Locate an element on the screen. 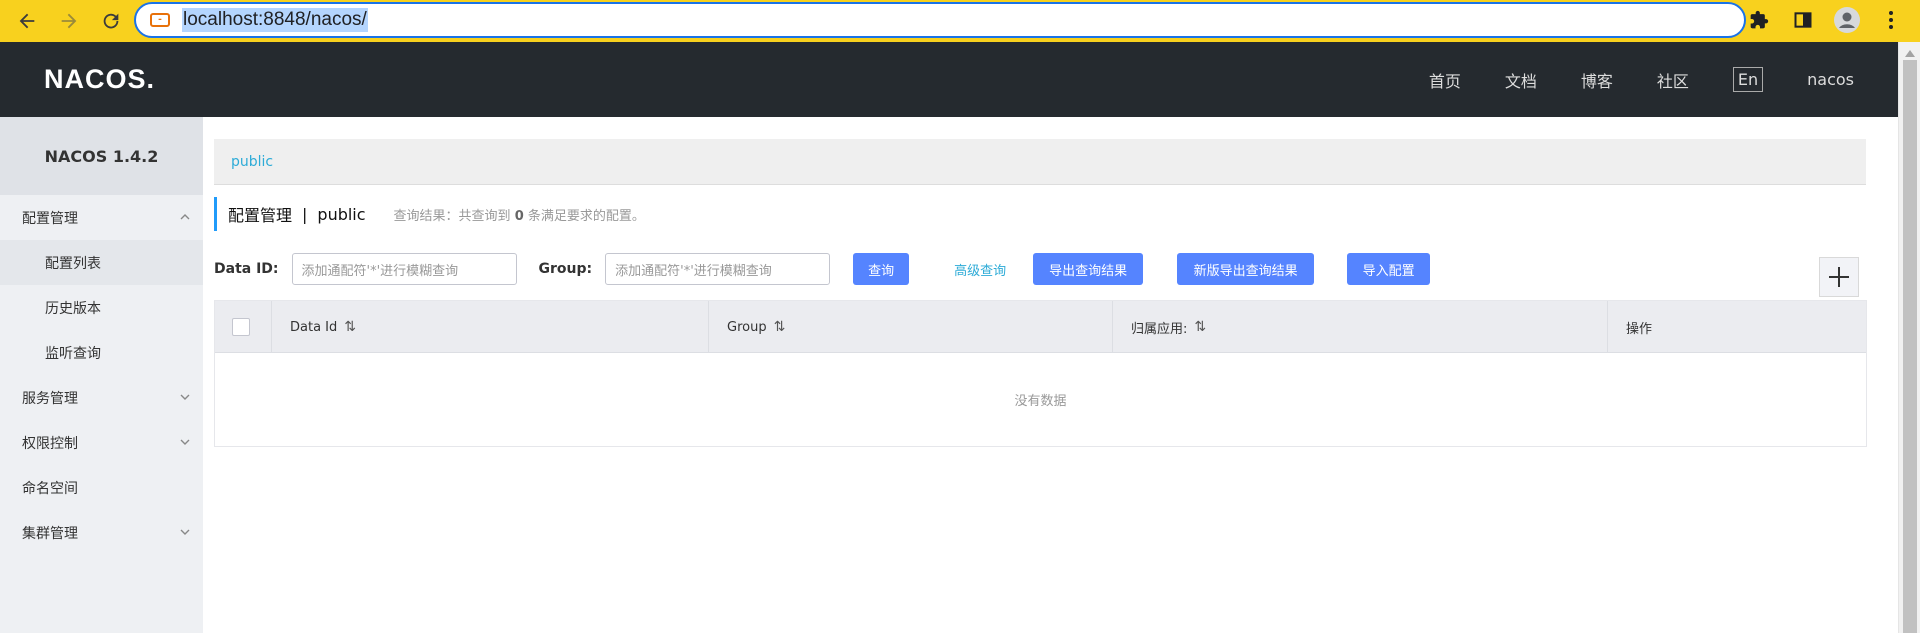  table-empty-state: 没有数据 is located at coordinates (1040, 401).